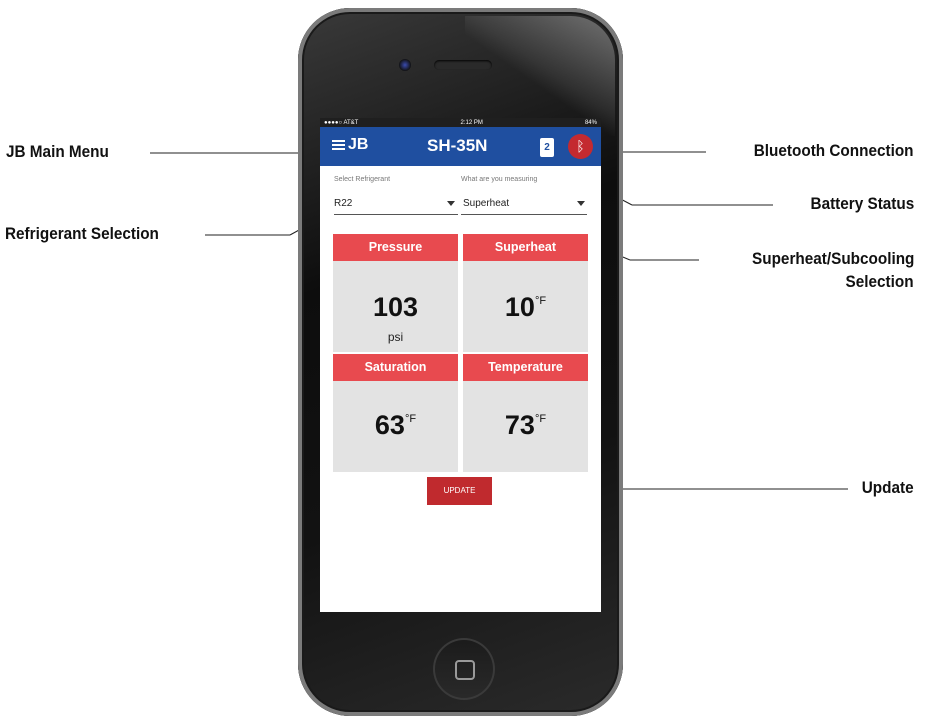 Image resolution: width=927 pixels, height=717 pixels. I want to click on status-time: 2:12 PM, so click(471, 122).